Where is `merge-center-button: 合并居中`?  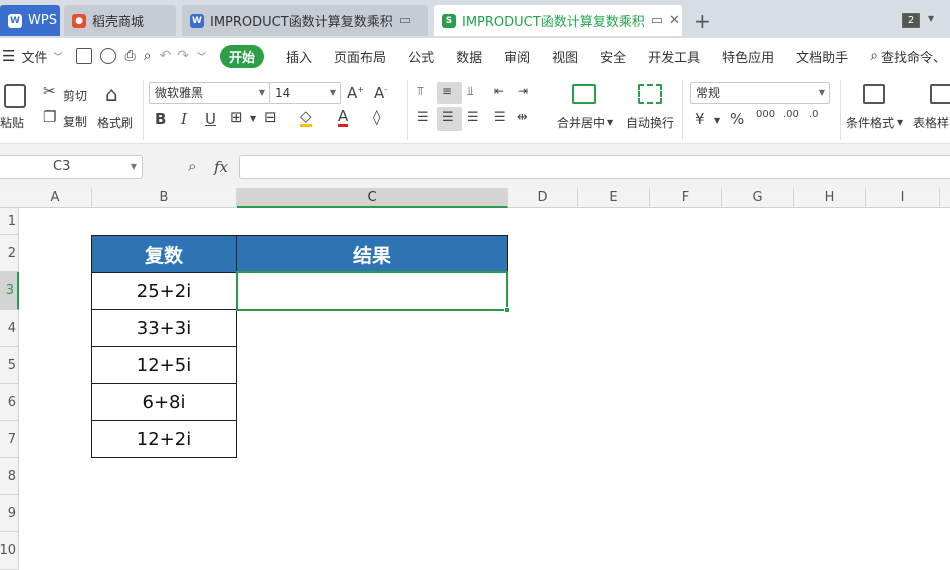
merge-center-button: 合并居中 is located at coordinates (581, 122).